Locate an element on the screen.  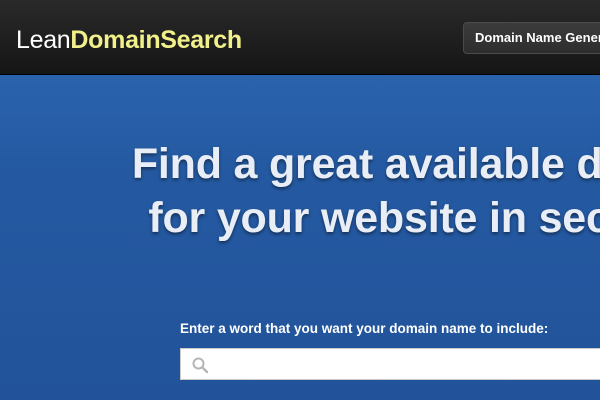
logo-lean-text: Lean is located at coordinates (43, 40).